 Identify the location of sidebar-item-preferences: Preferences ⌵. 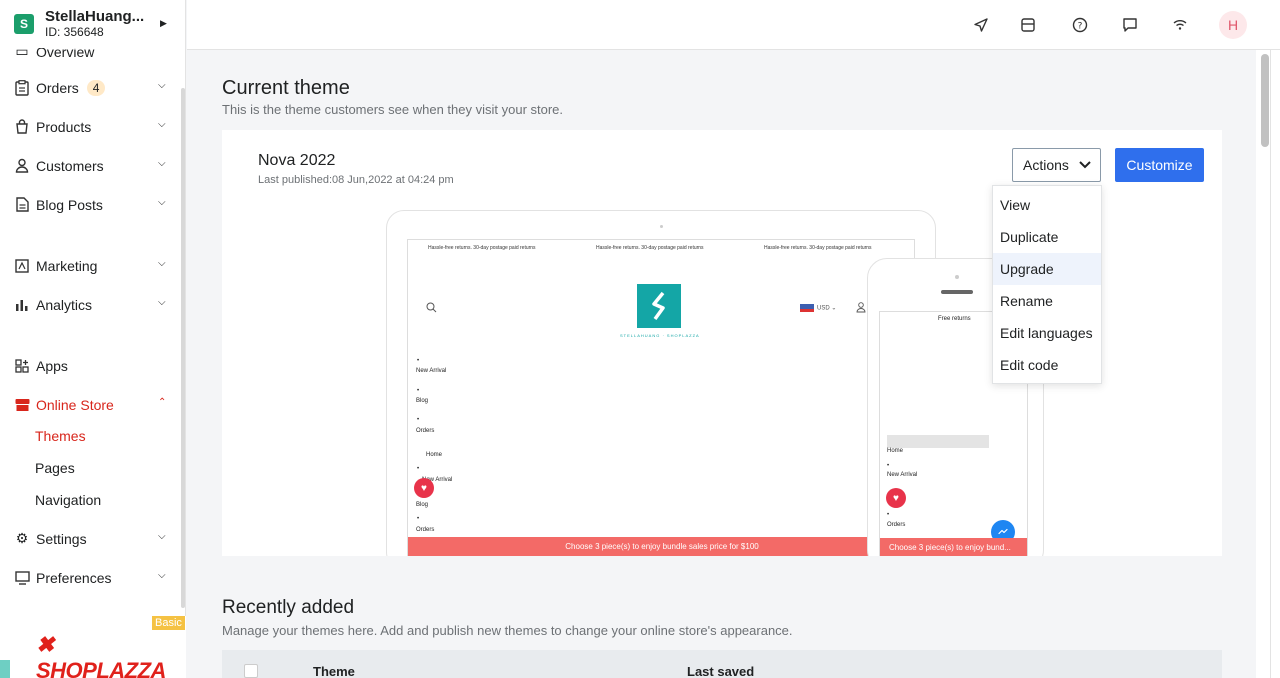
(91, 577).